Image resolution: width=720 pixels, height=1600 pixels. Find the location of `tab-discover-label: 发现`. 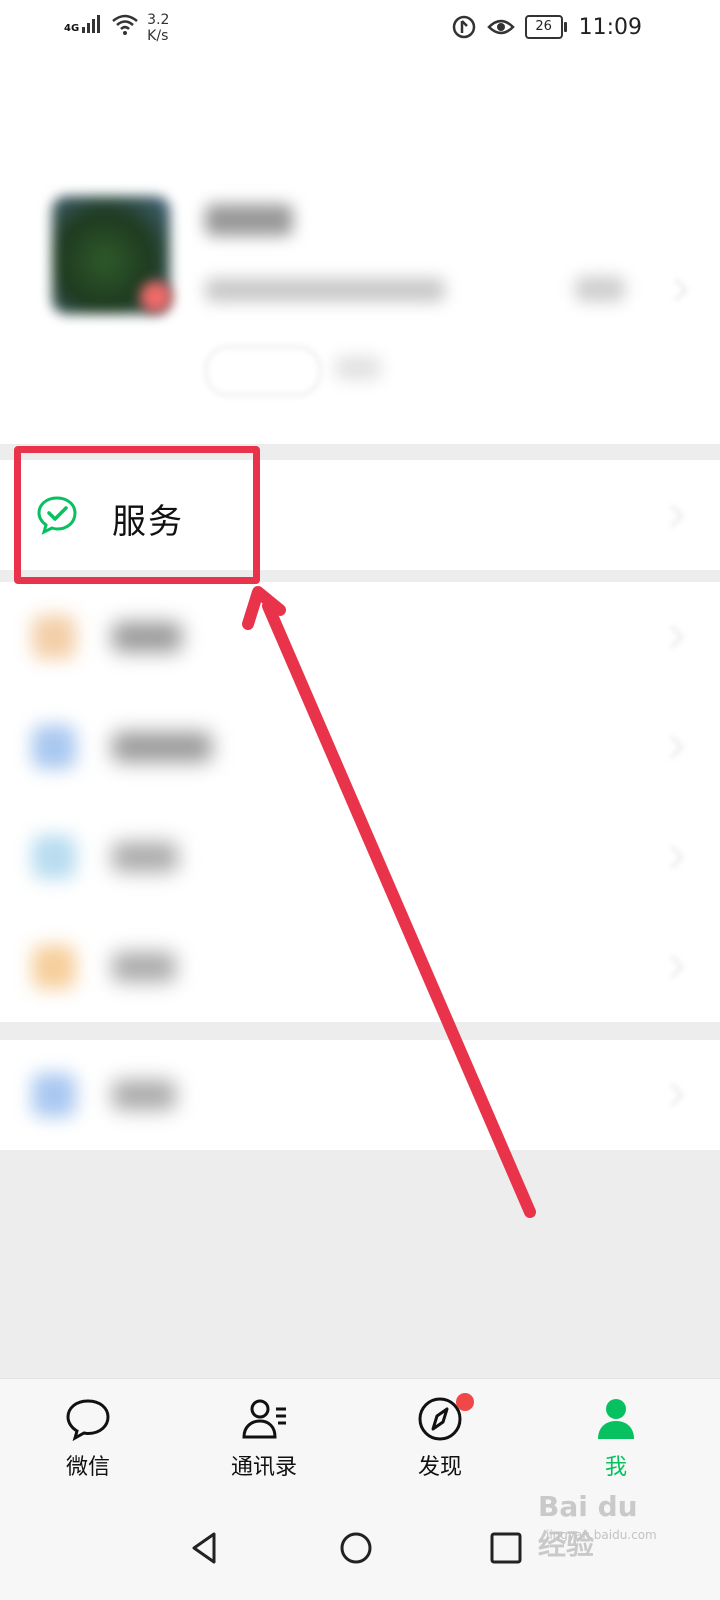

tab-discover-label: 发现 is located at coordinates (439, 1467).